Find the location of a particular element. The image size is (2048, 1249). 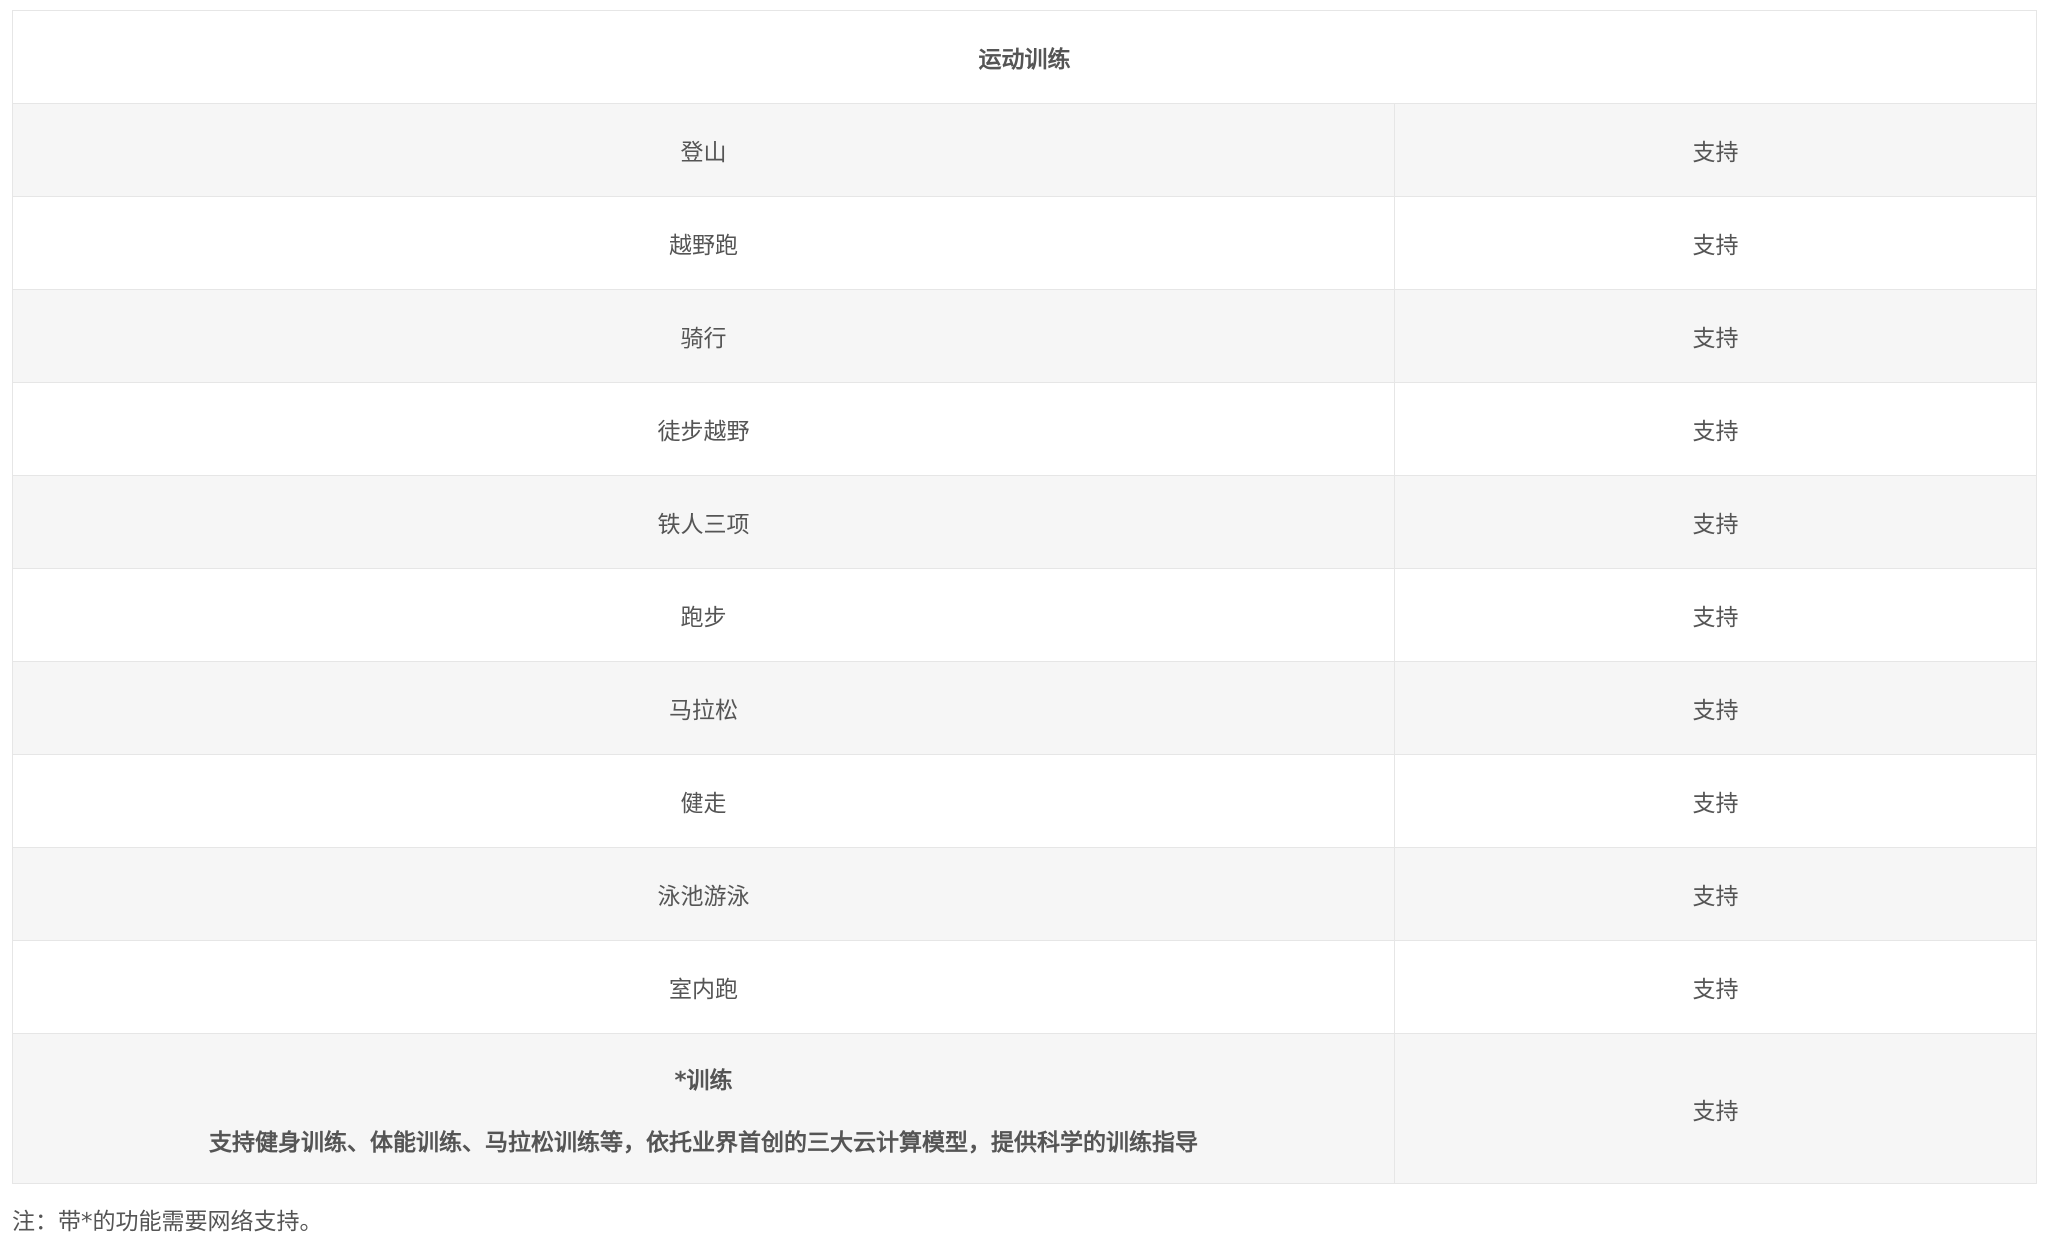

table-row: 徒步越野 支持 is located at coordinates (1024, 429).